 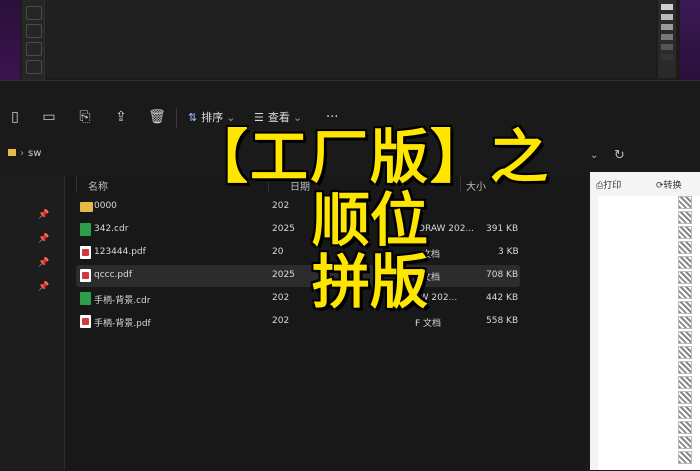 What do you see at coordinates (672, 186) in the screenshot?
I see `convert-label: 转换` at bounding box center [672, 186].